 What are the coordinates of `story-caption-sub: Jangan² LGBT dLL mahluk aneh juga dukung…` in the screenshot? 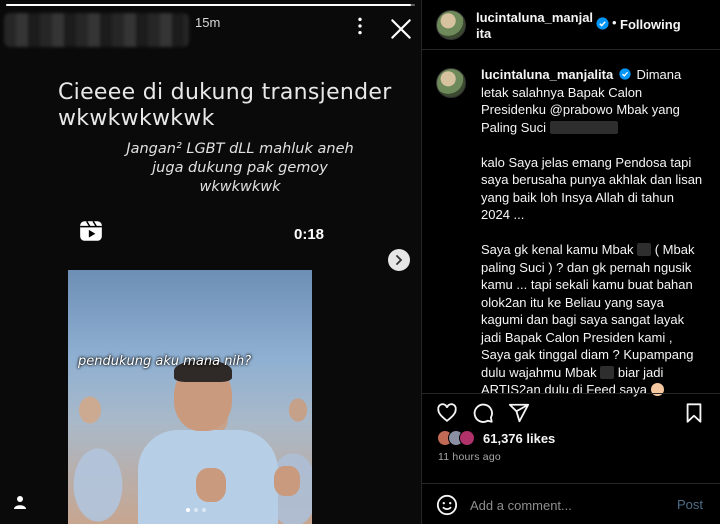 It's located at (240, 168).